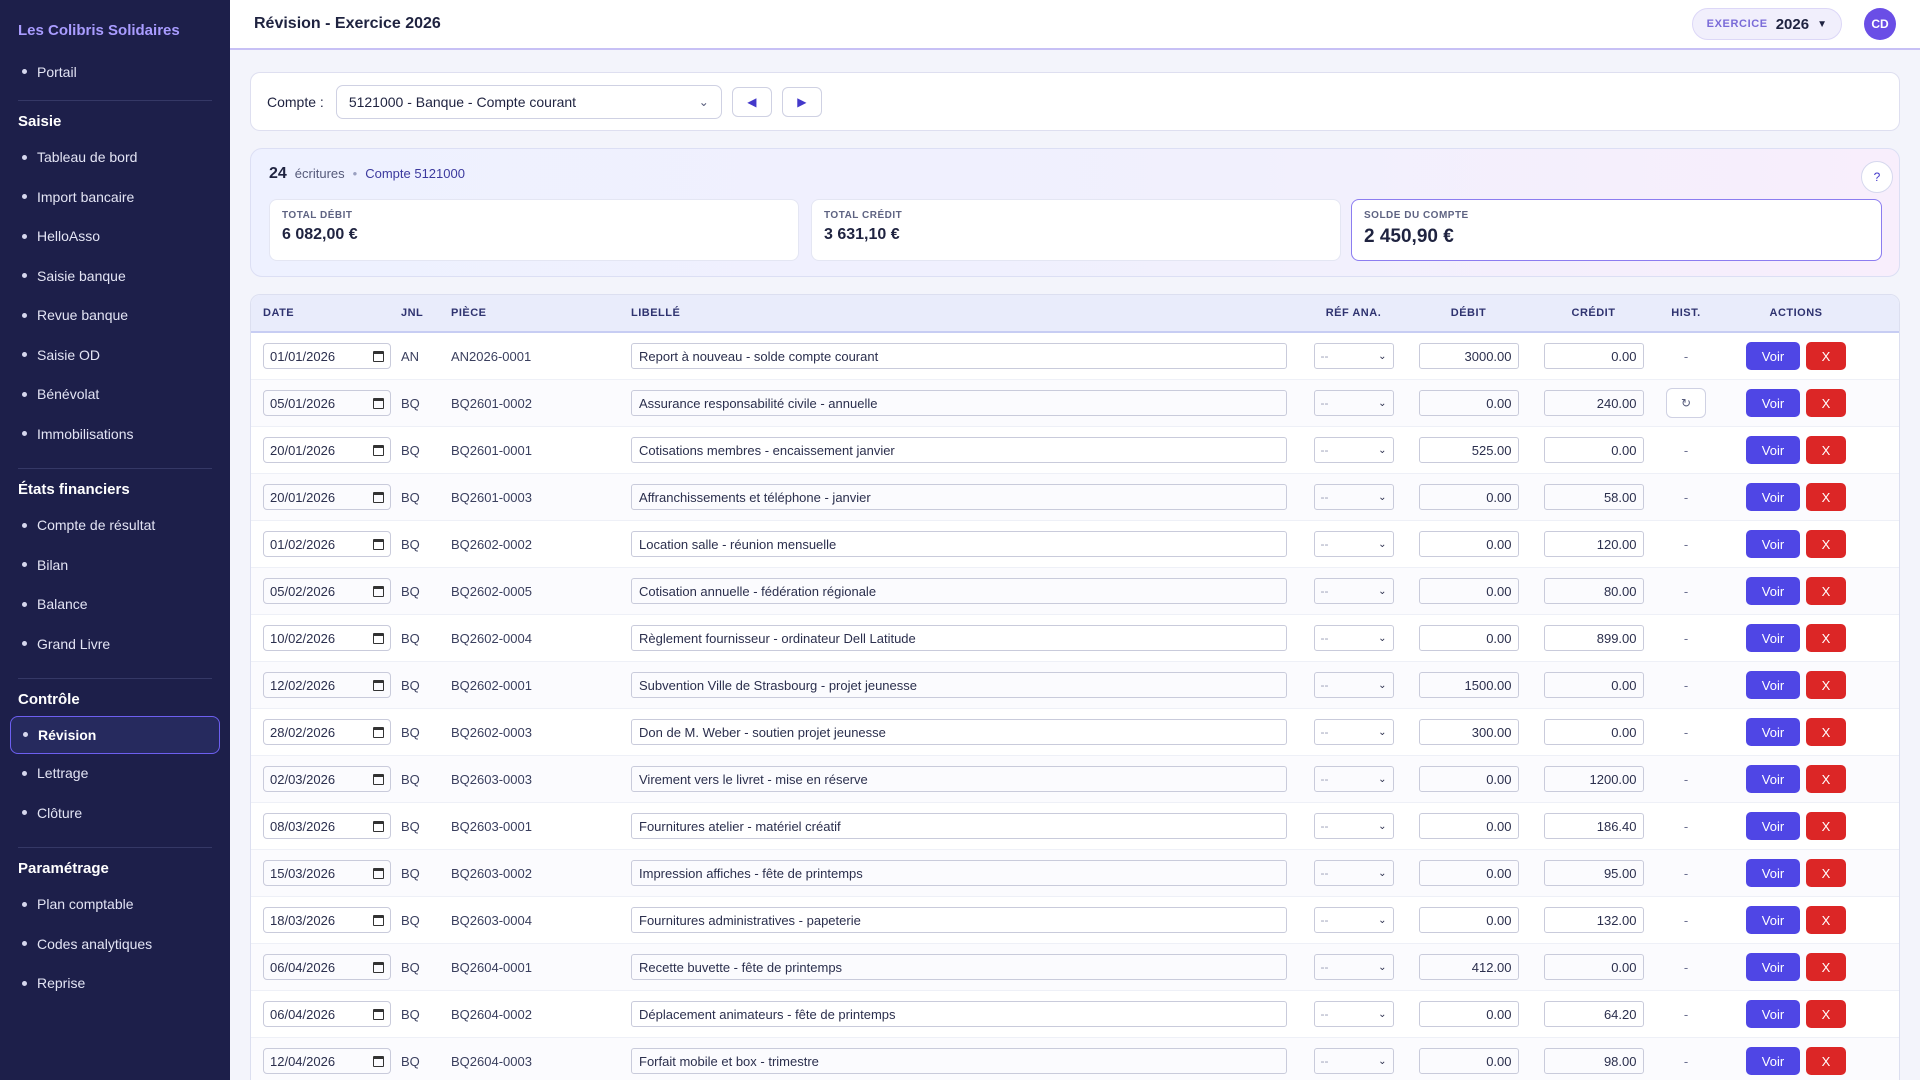  What do you see at coordinates (327, 826) in the screenshot?
I see `date-input: 08/03/2026` at bounding box center [327, 826].